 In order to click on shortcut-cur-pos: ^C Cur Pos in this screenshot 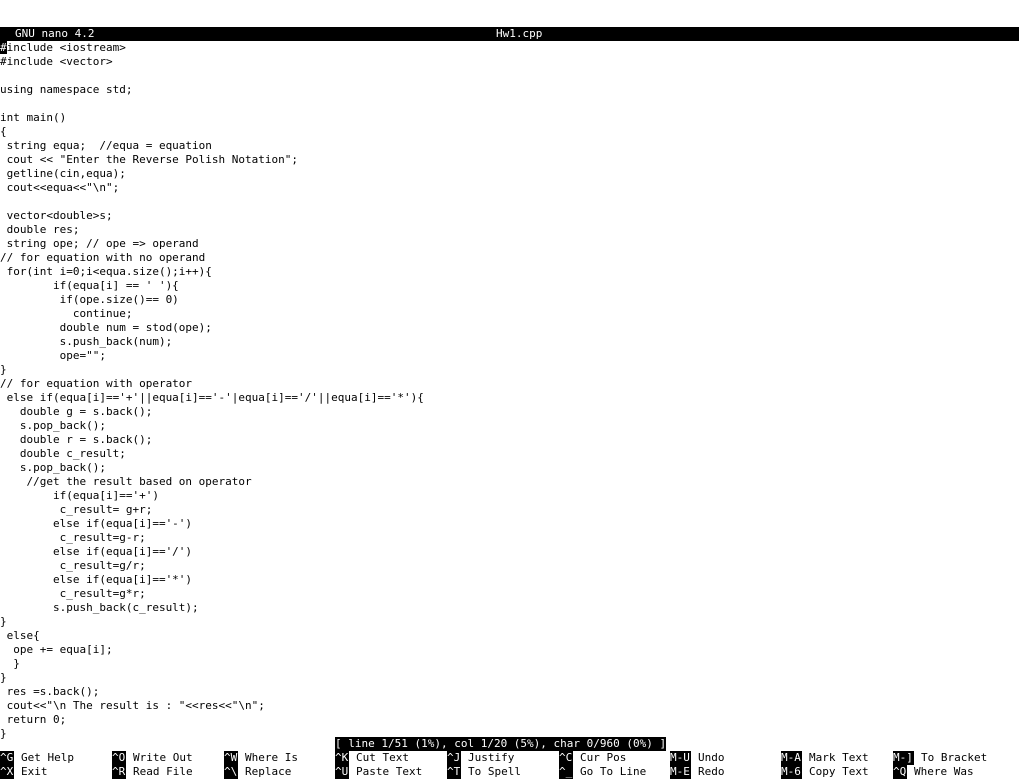, I will do `click(592, 758)`.